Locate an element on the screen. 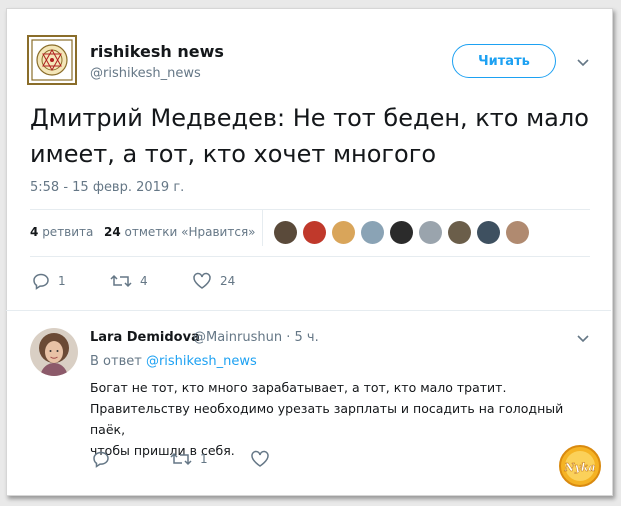 This screenshot has height=506, width=621. retweet-count: 4 is located at coordinates (144, 281).